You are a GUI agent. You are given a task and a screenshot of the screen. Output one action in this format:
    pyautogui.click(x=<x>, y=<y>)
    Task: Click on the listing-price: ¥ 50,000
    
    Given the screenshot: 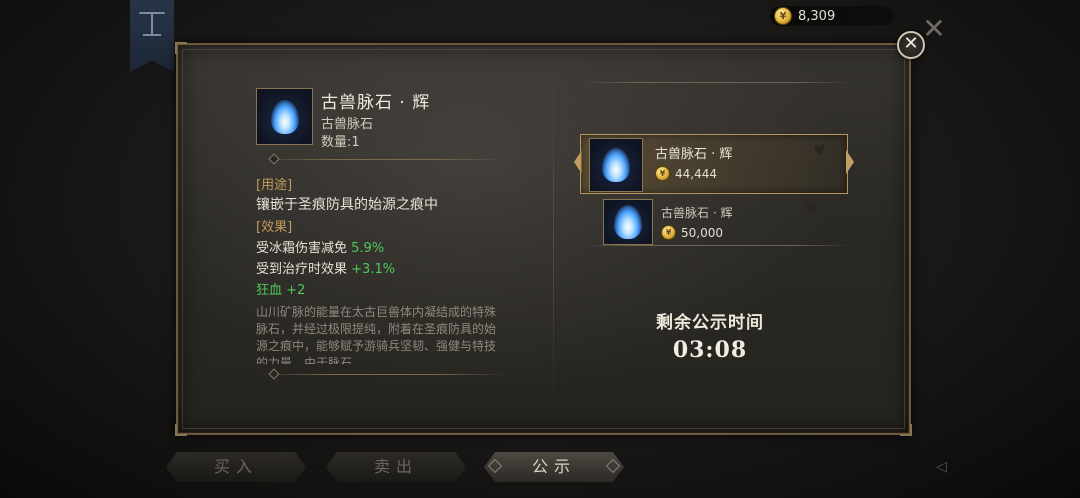 What is the action you would take?
    pyautogui.click(x=692, y=232)
    